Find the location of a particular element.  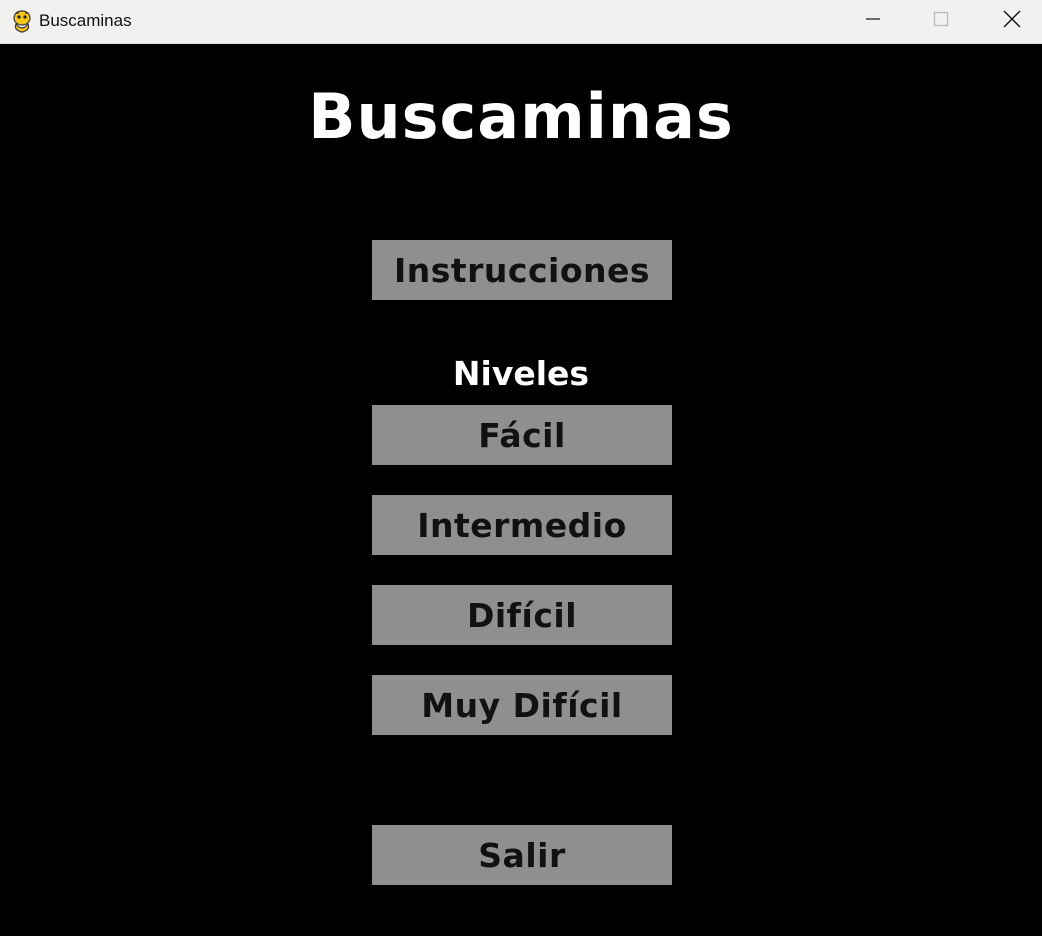

window-title: Buscaminas is located at coordinates (85, 20).